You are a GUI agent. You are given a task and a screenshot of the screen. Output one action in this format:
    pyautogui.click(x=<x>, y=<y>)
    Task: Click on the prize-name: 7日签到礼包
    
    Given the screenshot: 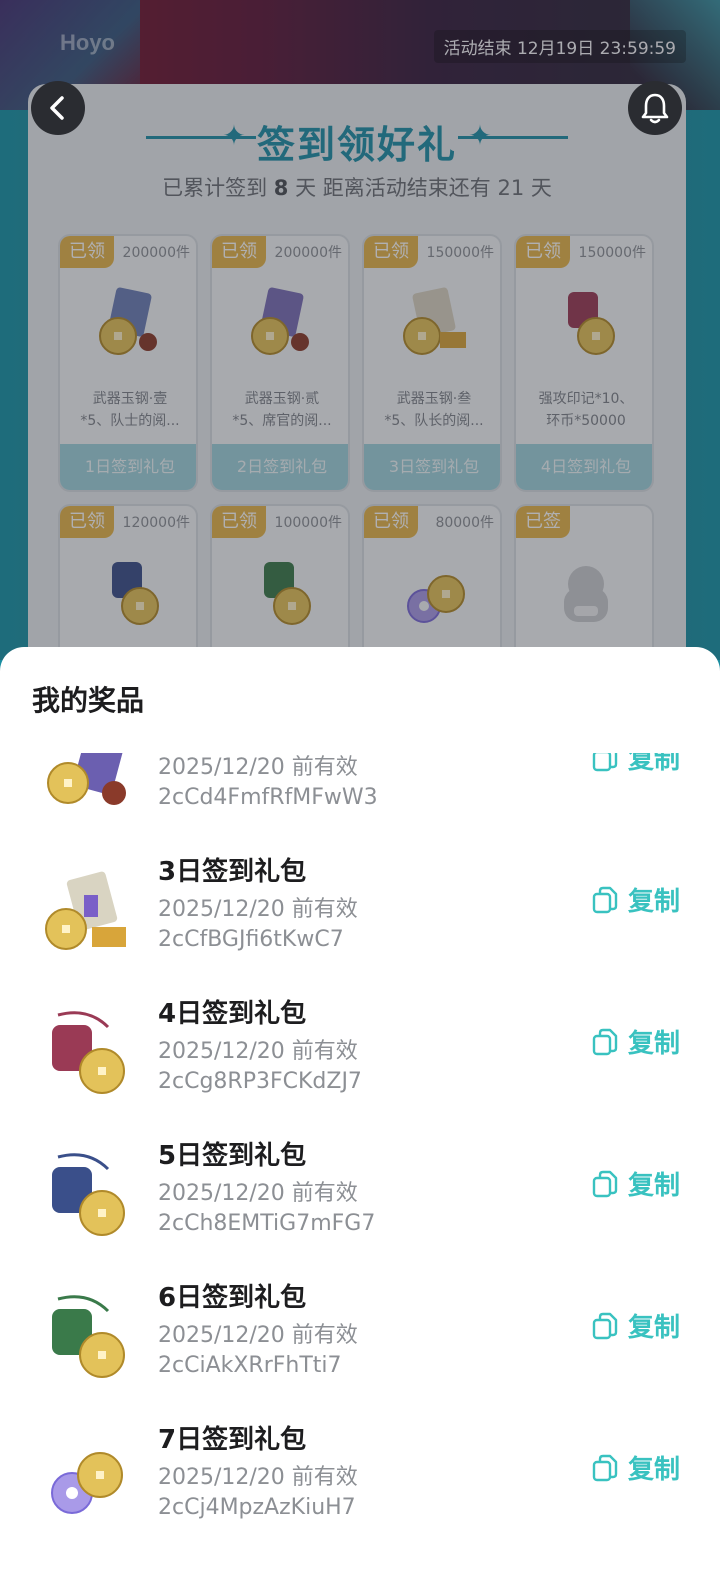 What is the action you would take?
    pyautogui.click(x=232, y=1440)
    